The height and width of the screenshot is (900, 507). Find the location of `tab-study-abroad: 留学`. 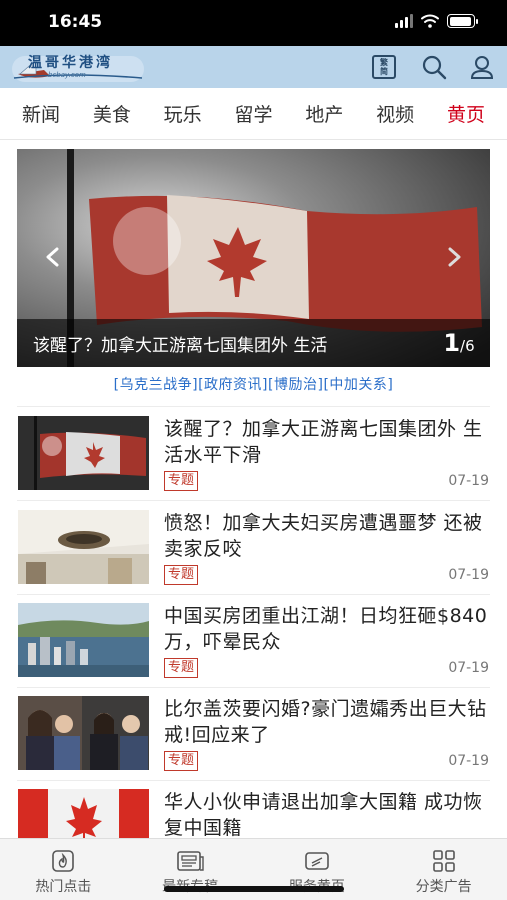

tab-study-abroad: 留学 is located at coordinates (253, 113).